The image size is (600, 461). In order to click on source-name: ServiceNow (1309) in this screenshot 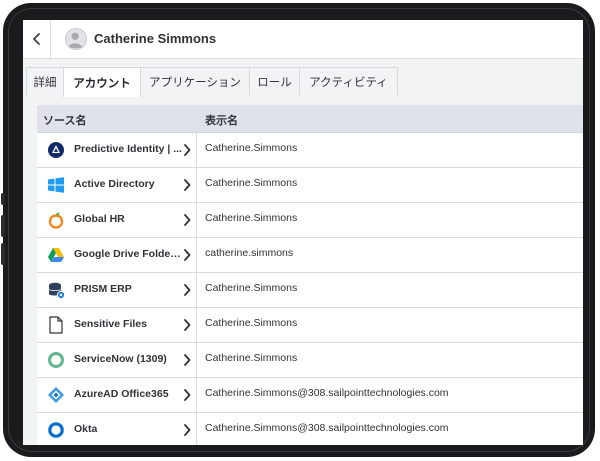, I will do `click(120, 359)`.